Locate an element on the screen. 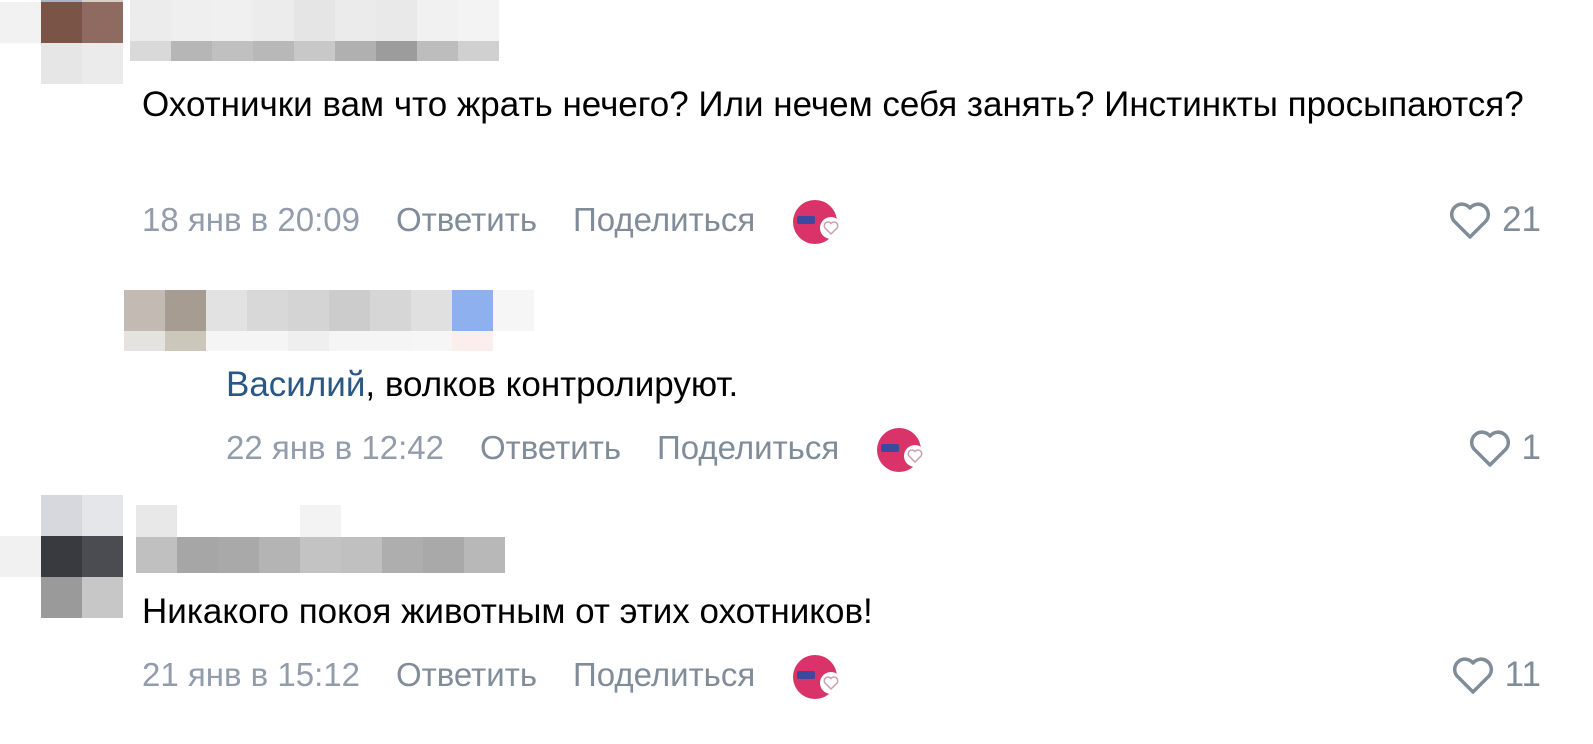  like-button: 21 is located at coordinates (1494, 220).